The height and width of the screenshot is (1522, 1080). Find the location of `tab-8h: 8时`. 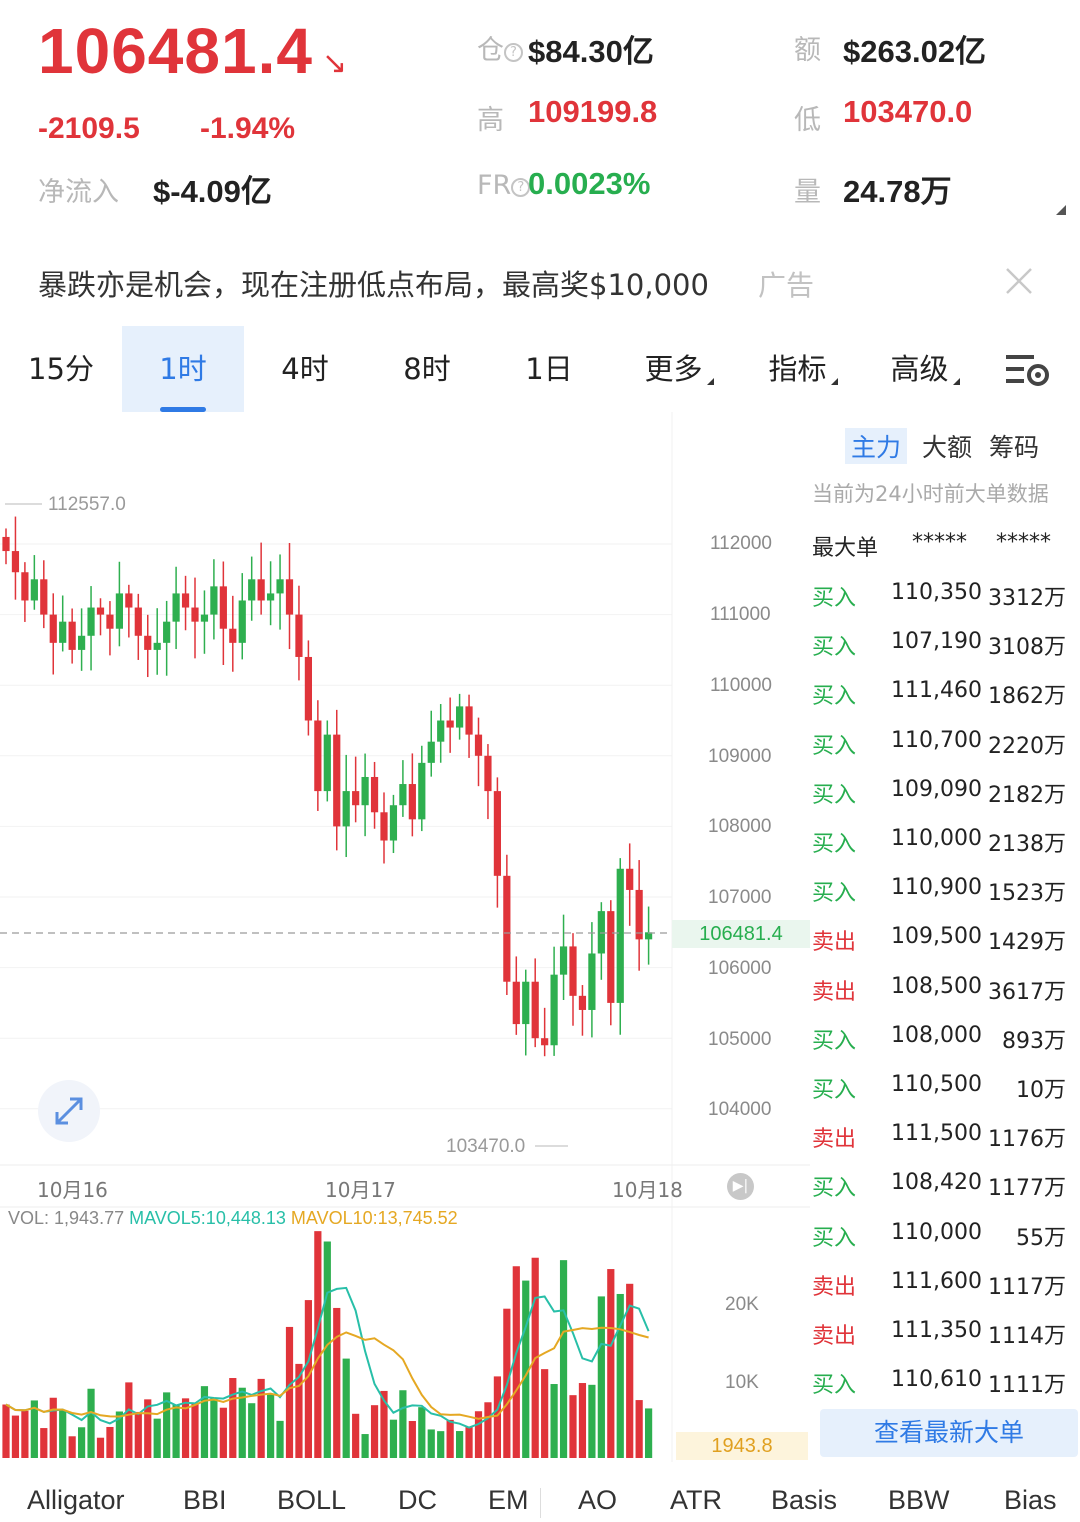

tab-8h: 8时 is located at coordinates (427, 369).